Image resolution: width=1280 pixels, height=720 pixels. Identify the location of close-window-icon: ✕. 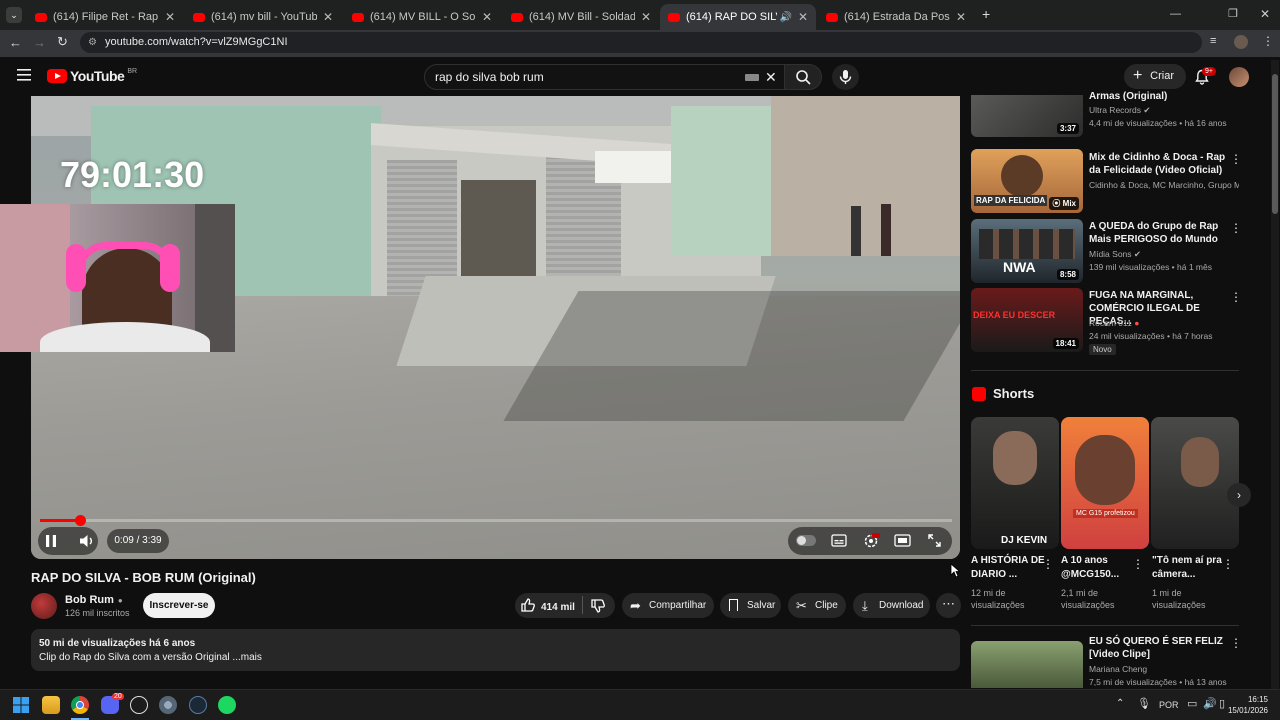
(1265, 14).